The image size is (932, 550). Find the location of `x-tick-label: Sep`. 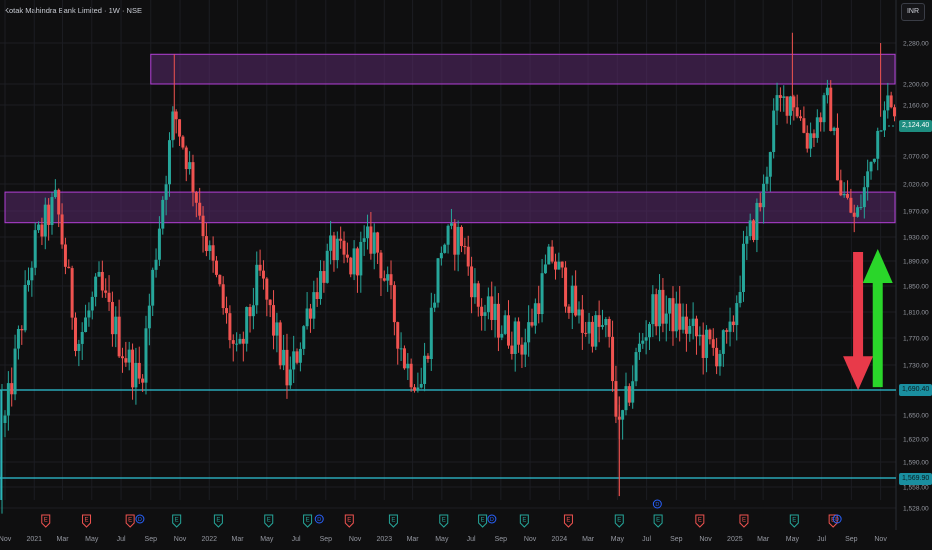

x-tick-label: Sep is located at coordinates (851, 539).